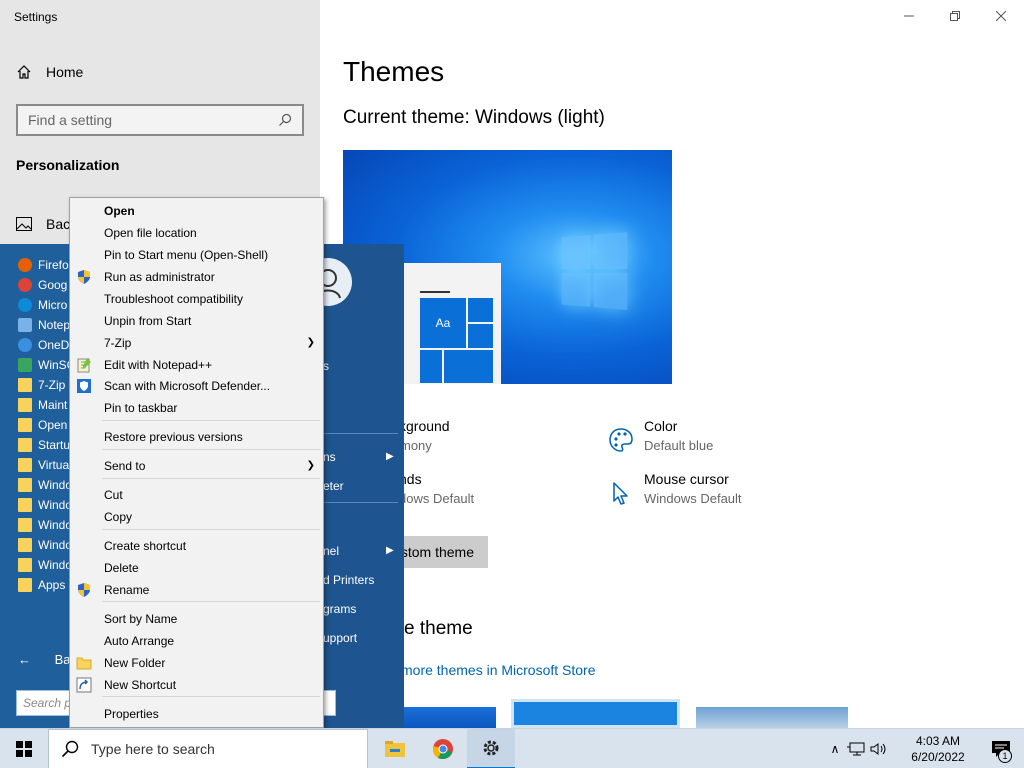  Describe the element at coordinates (348, 580) in the screenshot. I see `start-right-item: d Printers` at that location.